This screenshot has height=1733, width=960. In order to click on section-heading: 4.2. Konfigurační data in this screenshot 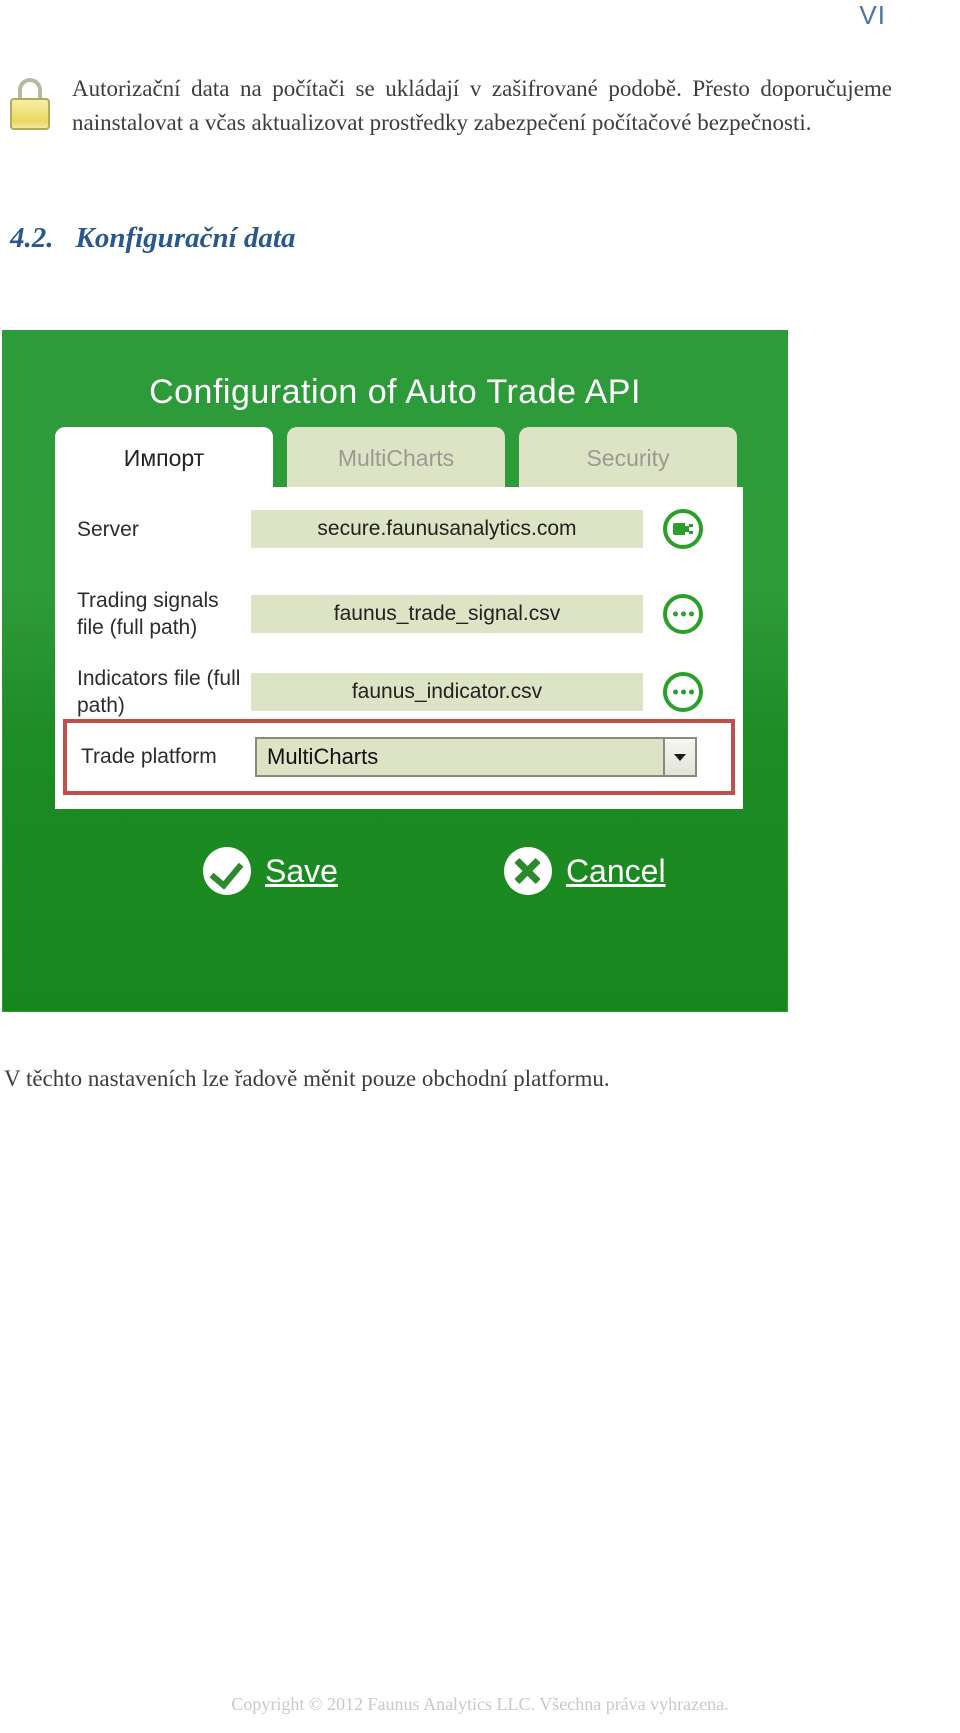, I will do `click(152, 238)`.